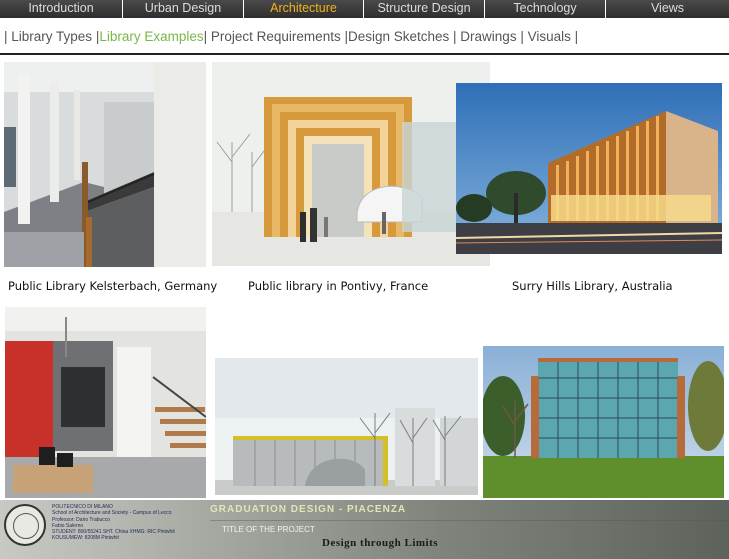 This screenshot has width=729, height=559. What do you see at coordinates (276, 36) in the screenshot?
I see `subnav-project-requirements: Project Requirements` at bounding box center [276, 36].